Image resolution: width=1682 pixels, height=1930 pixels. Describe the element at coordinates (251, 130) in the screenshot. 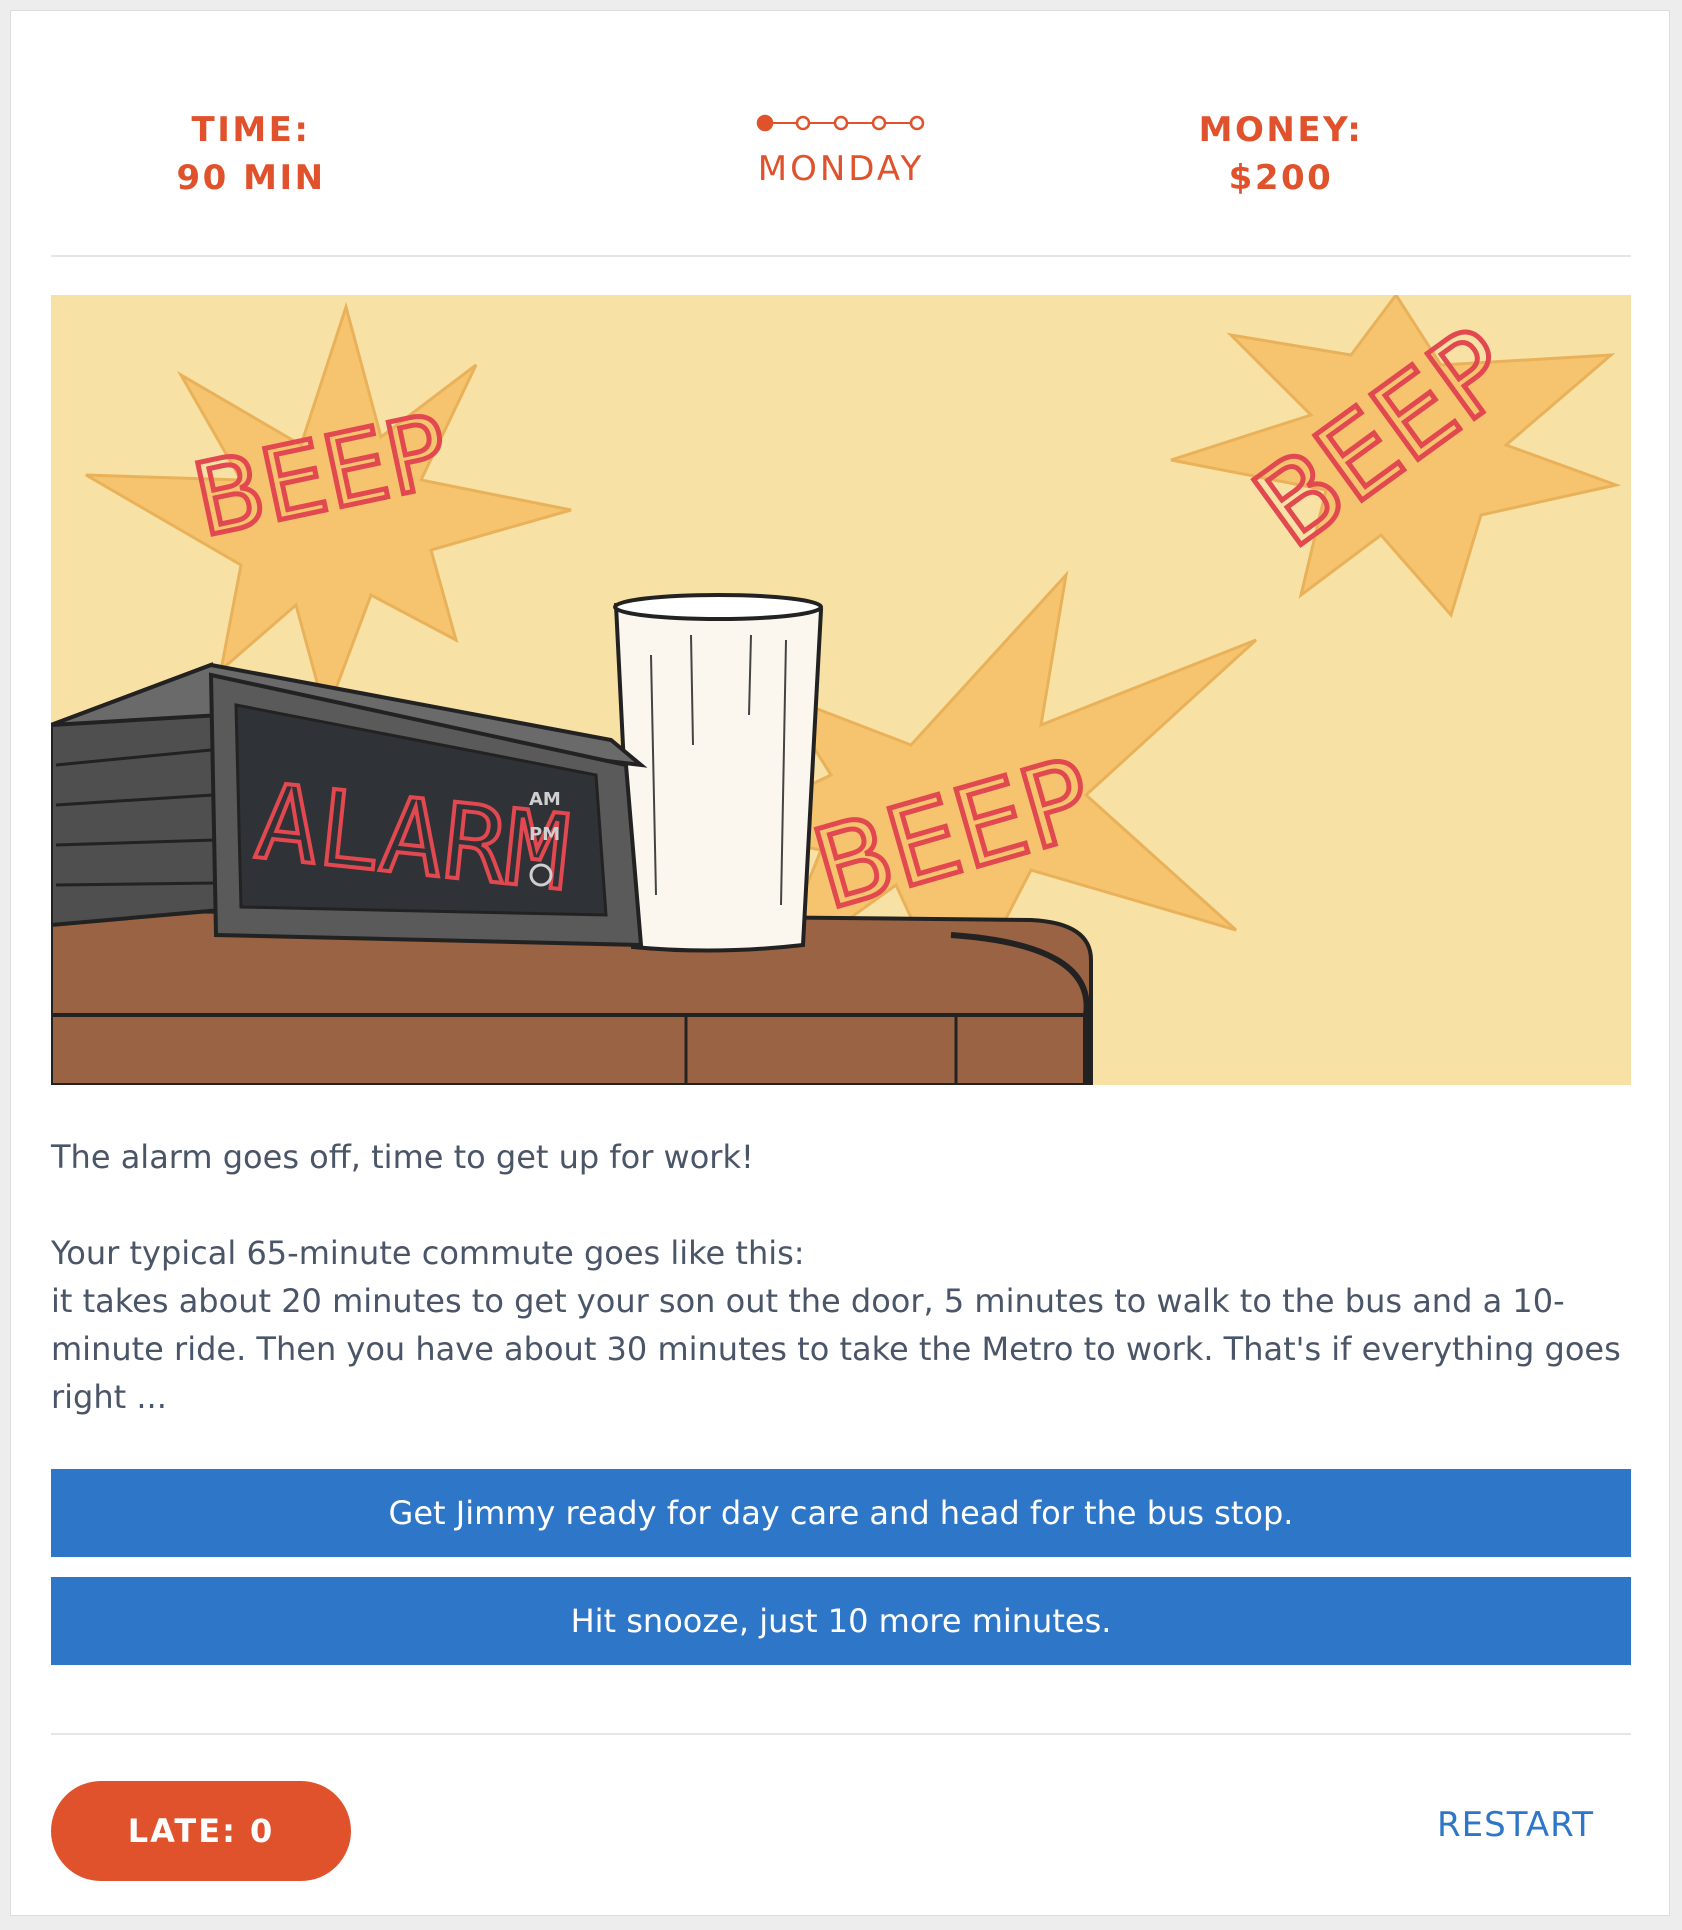

I see `time-label: TIME:` at that location.